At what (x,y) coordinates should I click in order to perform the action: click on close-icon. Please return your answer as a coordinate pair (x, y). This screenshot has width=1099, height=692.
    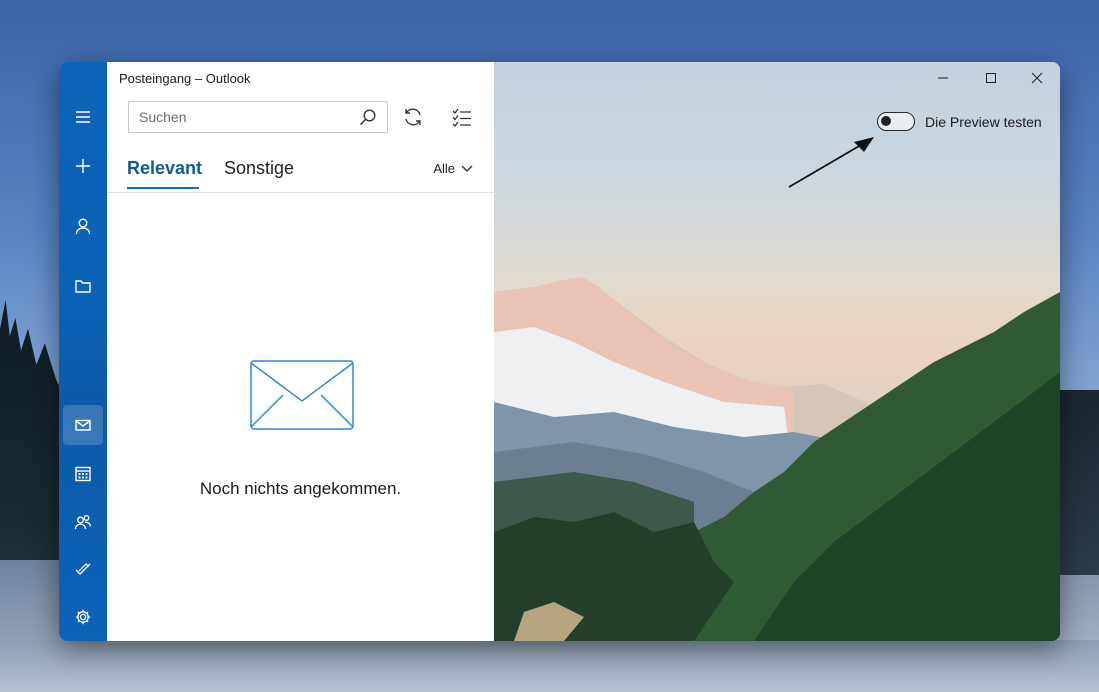
    Looking at the image, I should click on (1037, 78).